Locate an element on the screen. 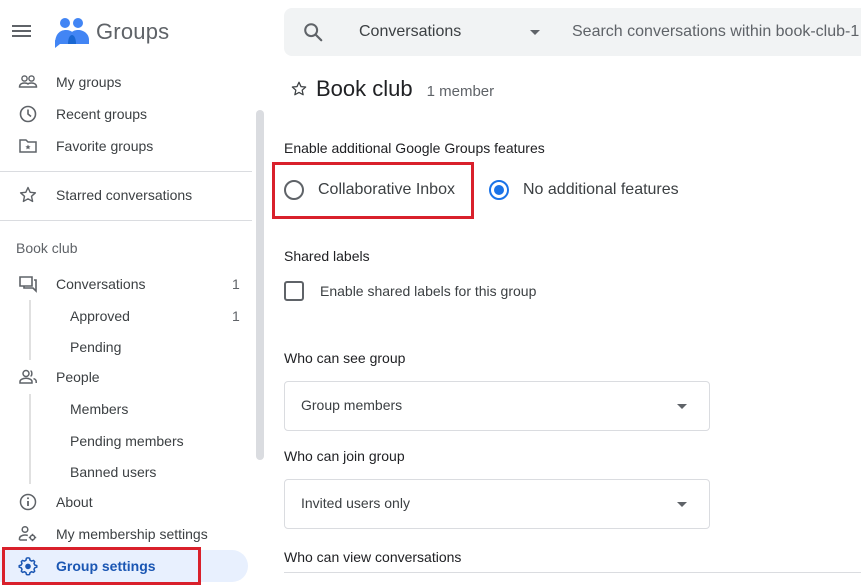  sidebar-item-starred-conversations: Starred conversations is located at coordinates (125, 195).